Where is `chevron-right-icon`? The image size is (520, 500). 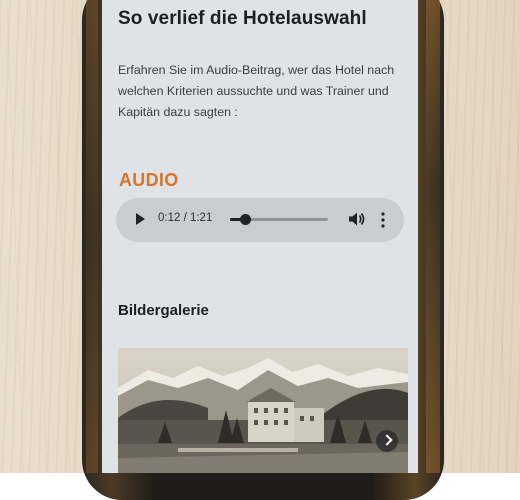 chevron-right-icon is located at coordinates (387, 440).